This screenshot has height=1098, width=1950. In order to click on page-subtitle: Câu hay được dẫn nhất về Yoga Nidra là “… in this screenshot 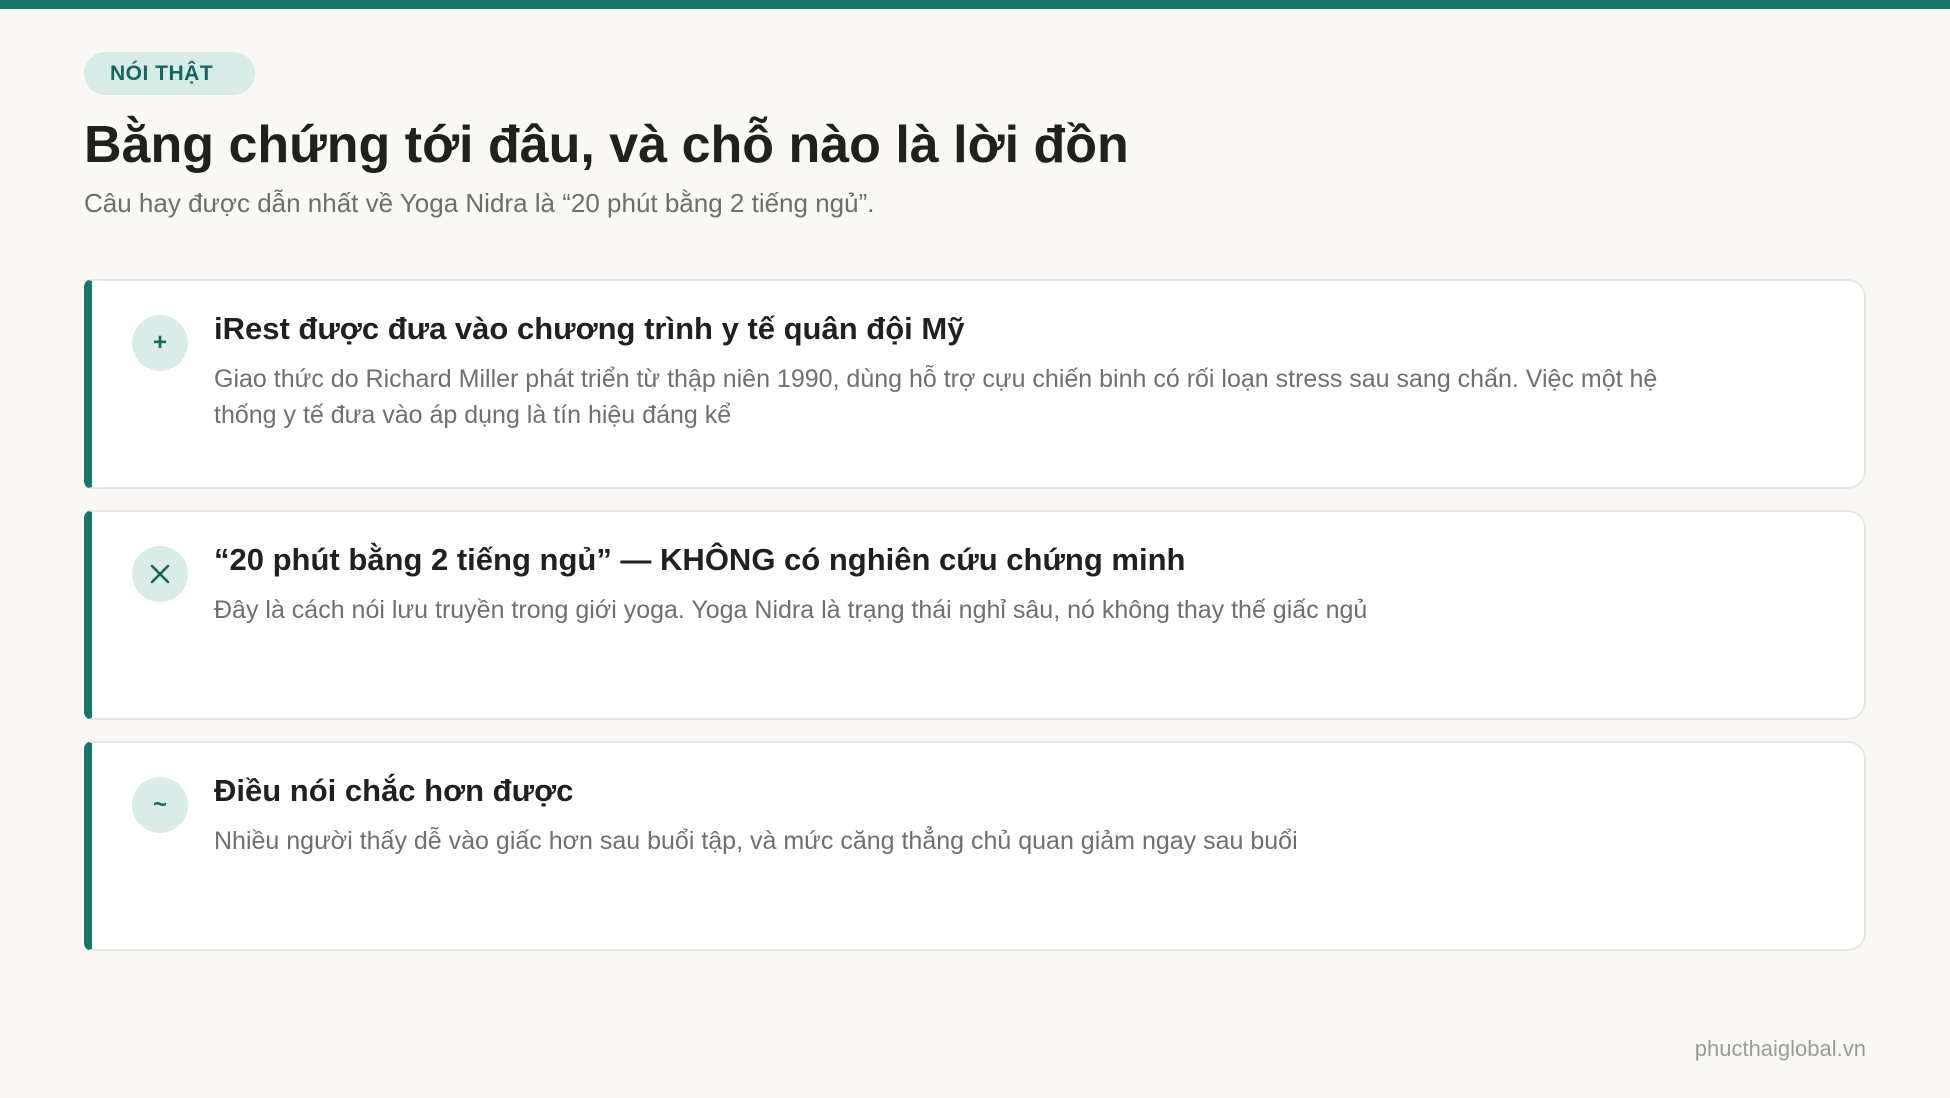, I will do `click(479, 203)`.